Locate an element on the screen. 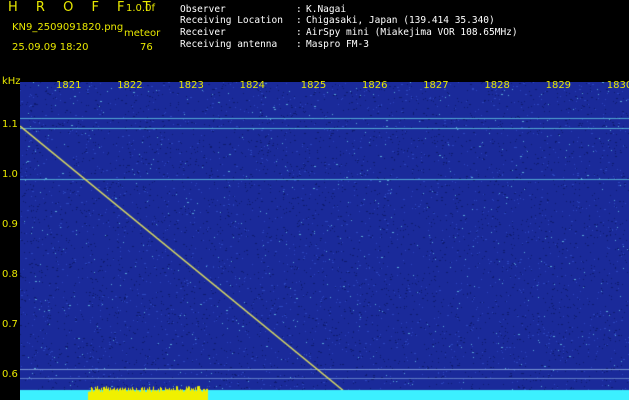 The image size is (629, 400). y-tick-label: 0.8 is located at coordinates (10, 274).